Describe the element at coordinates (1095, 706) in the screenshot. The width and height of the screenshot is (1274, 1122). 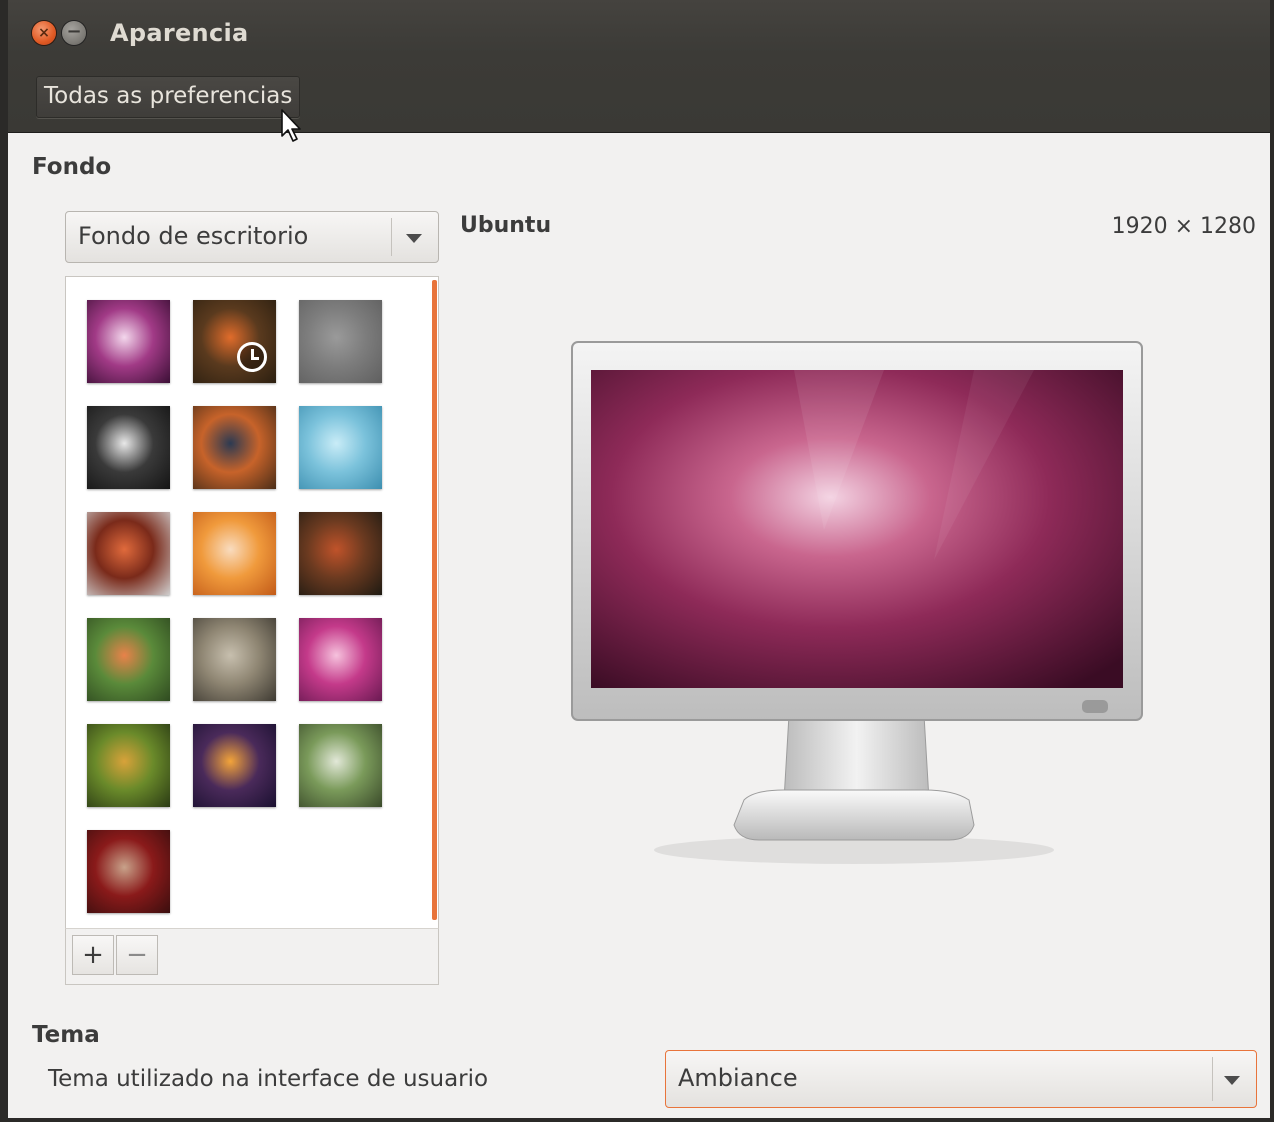
I see `monitor-power-button` at that location.